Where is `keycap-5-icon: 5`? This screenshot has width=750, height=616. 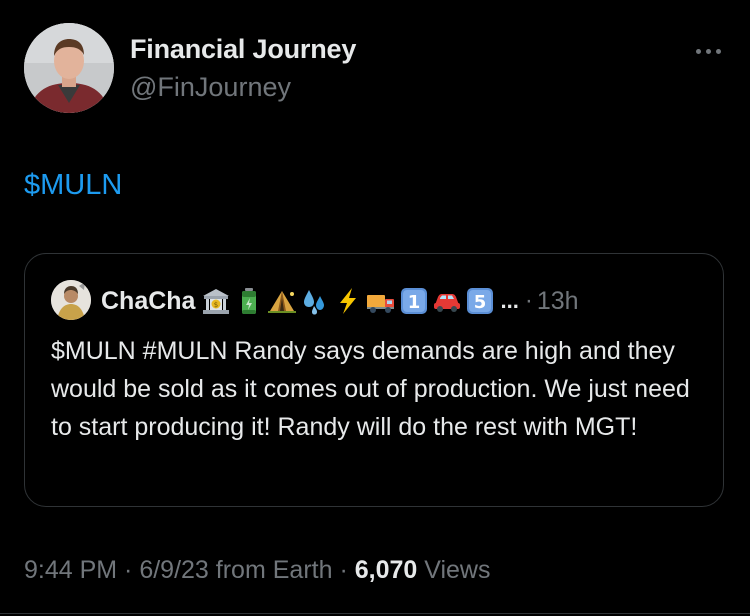 keycap-5-icon: 5 is located at coordinates (480, 301).